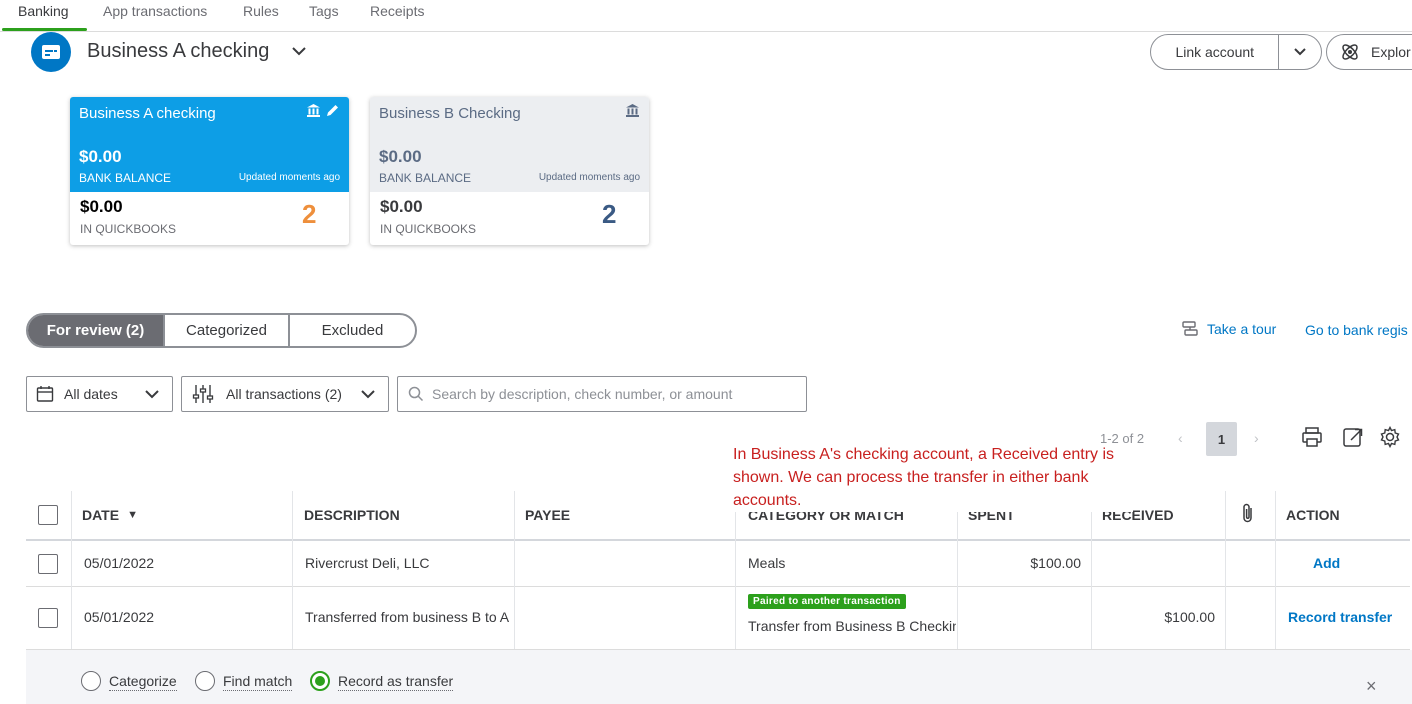 This screenshot has height=704, width=1412. What do you see at coordinates (1189, 617) in the screenshot?
I see `row-received: $100.00` at bounding box center [1189, 617].